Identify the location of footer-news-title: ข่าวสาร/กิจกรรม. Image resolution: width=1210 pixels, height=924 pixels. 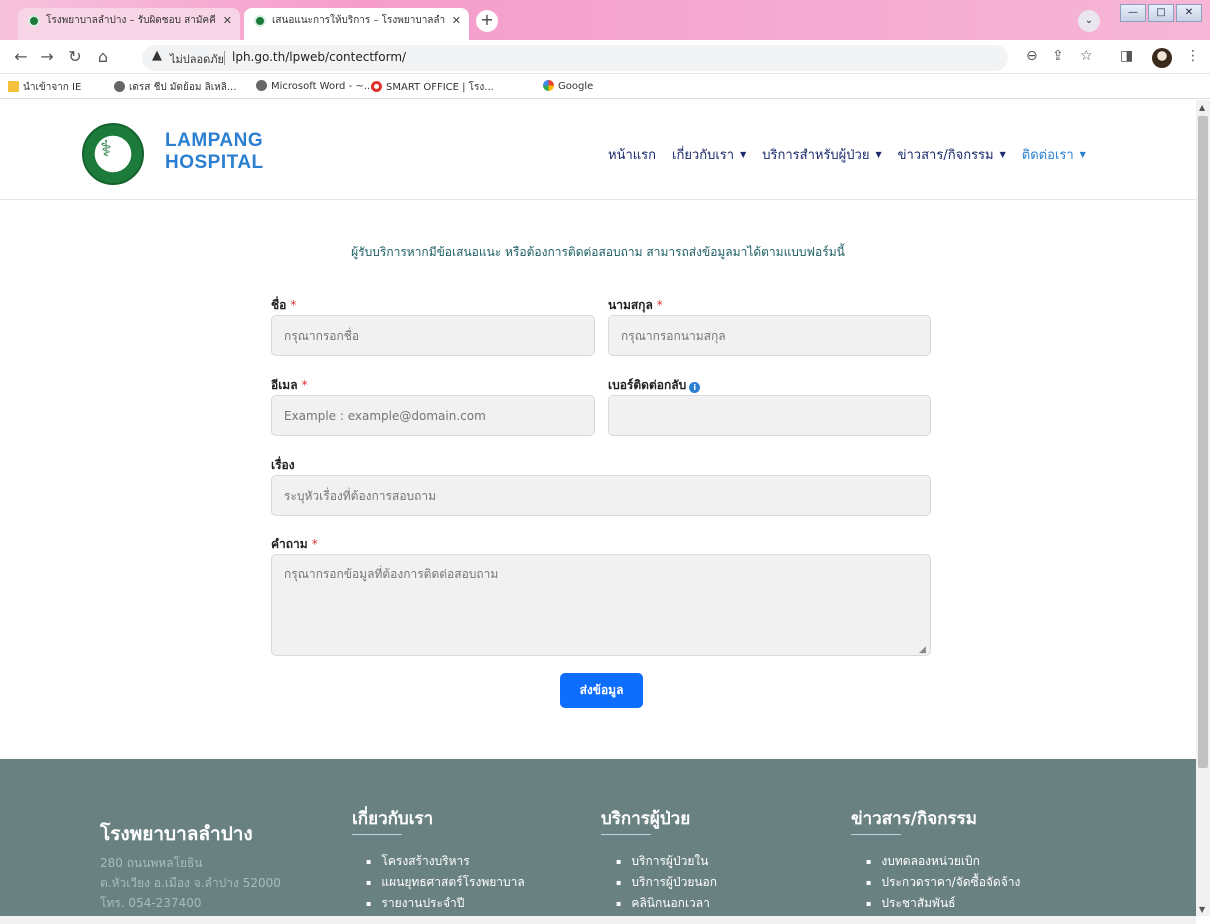
(914, 819).